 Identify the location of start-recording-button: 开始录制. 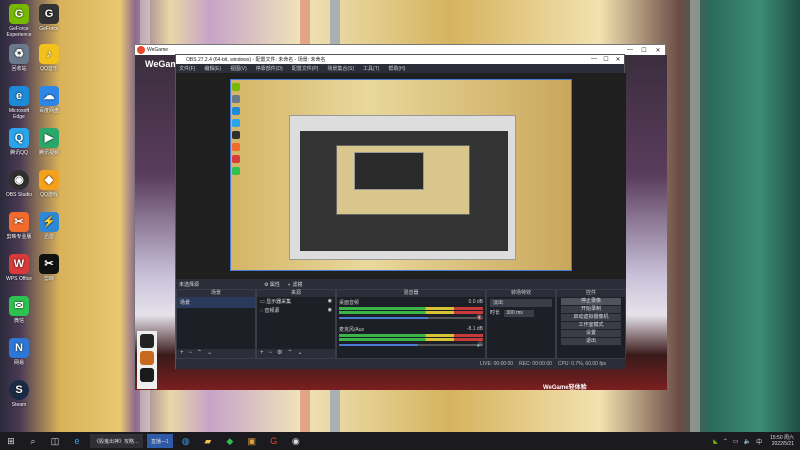
(591, 309).